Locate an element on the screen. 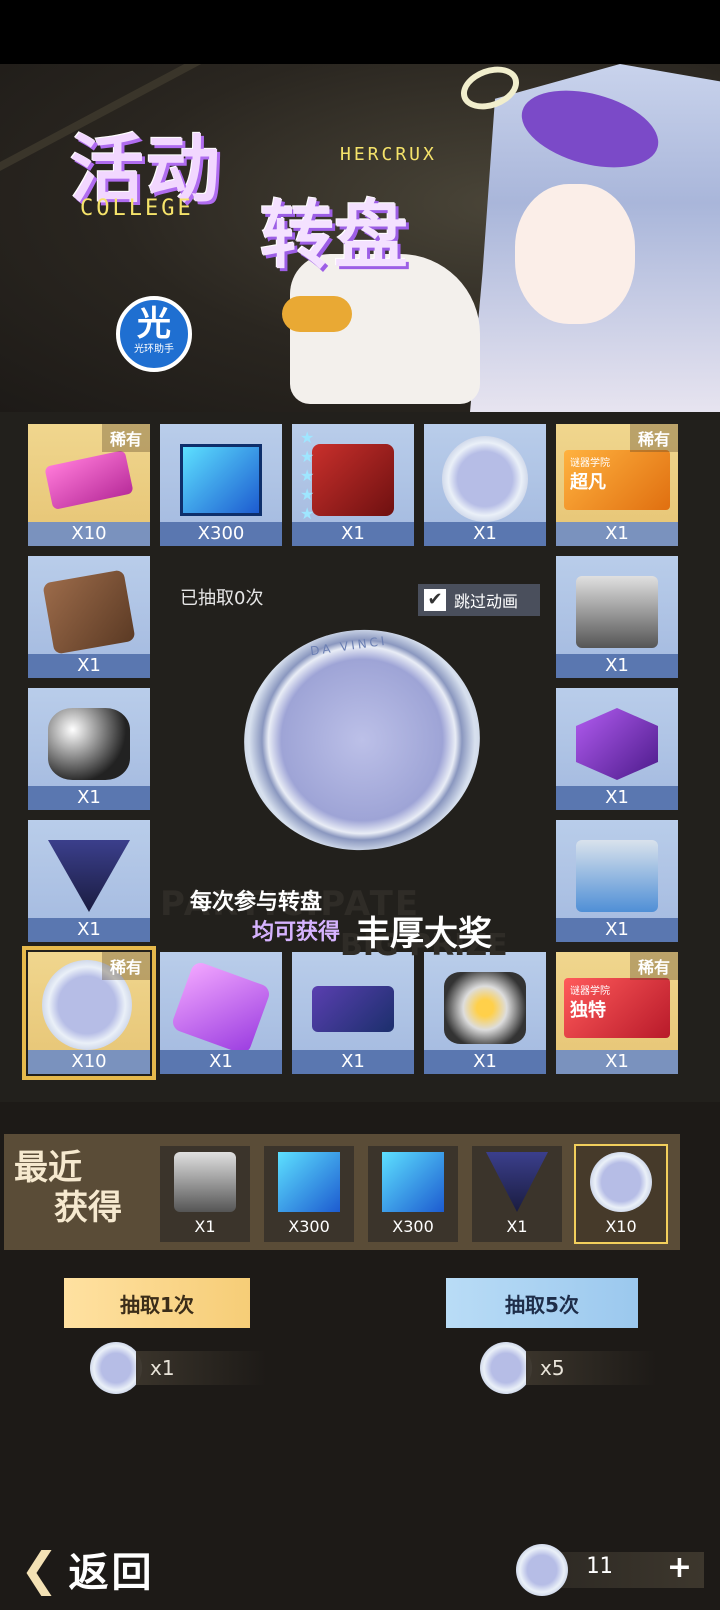 Image resolution: width=720 pixels, height=1610 pixels. promo-text-2: 均可获得 is located at coordinates (296, 932).